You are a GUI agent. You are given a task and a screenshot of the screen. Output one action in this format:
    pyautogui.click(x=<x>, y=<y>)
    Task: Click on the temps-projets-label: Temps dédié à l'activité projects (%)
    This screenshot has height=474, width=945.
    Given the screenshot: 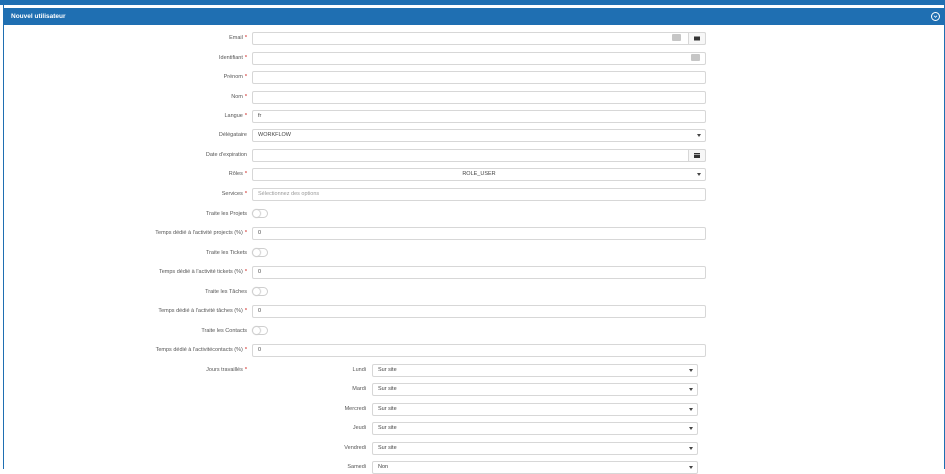 What is the action you would take?
    pyautogui.click(x=199, y=233)
    